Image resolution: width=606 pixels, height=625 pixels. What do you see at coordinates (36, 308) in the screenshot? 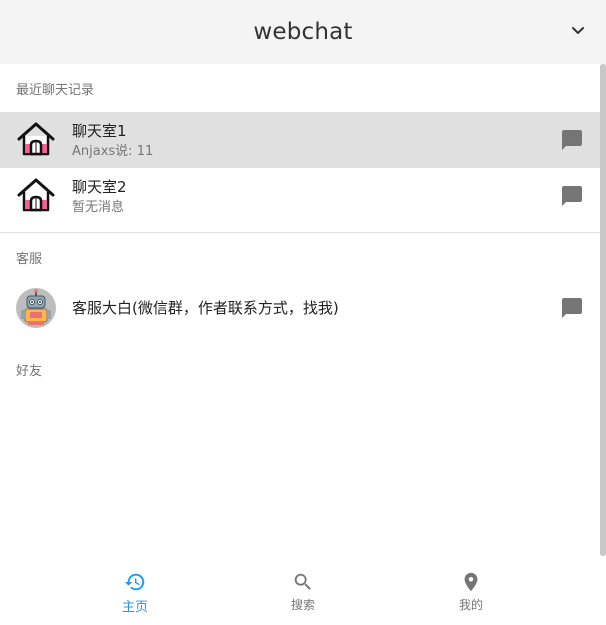
I see `robot-avatar` at bounding box center [36, 308].